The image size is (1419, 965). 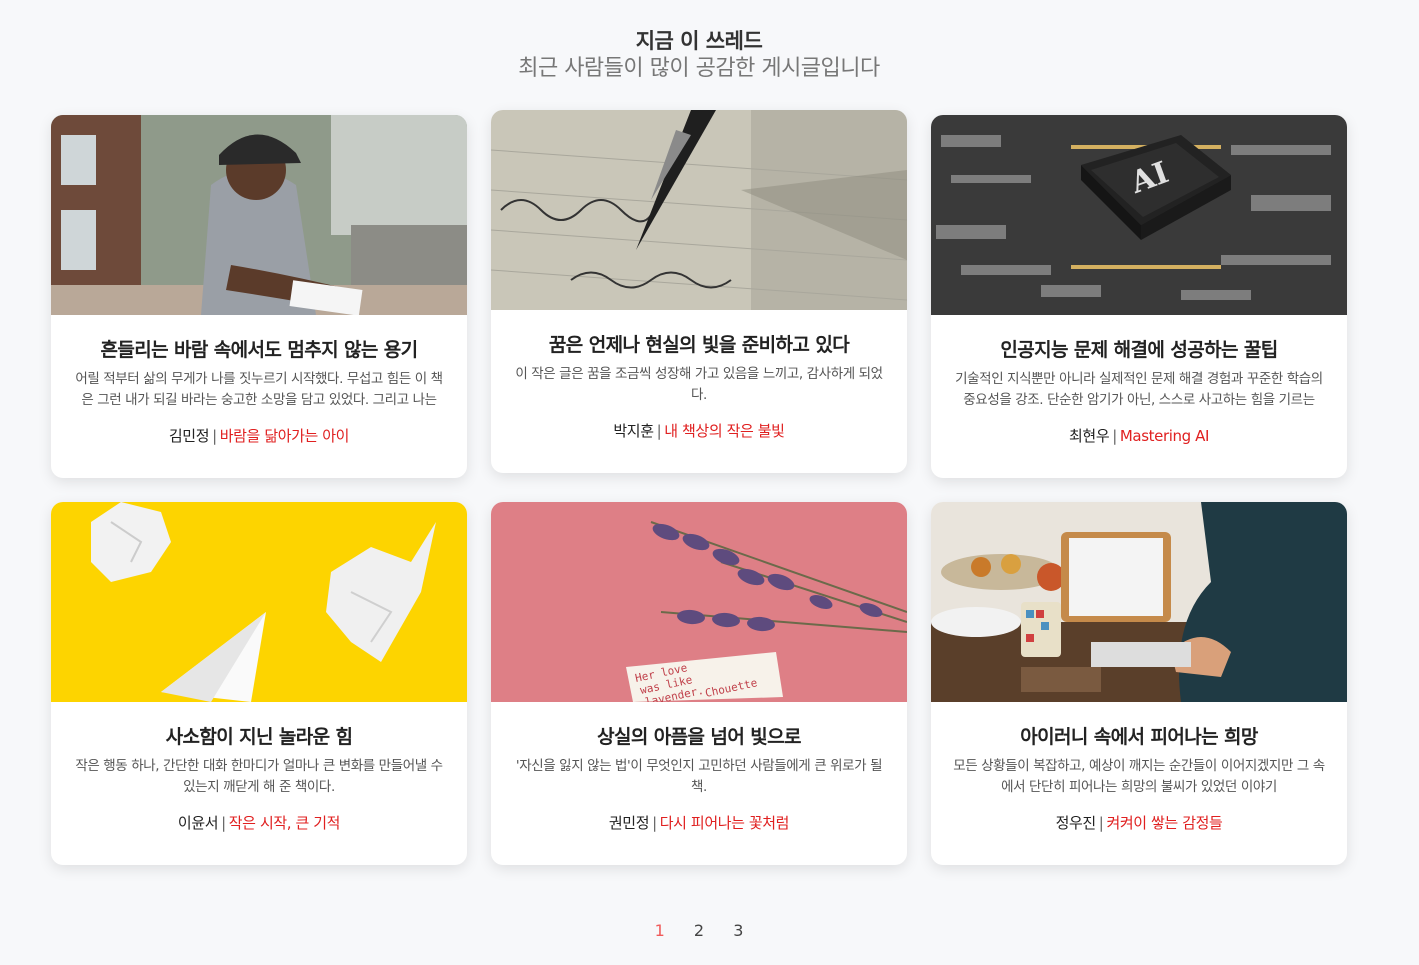 I want to click on fountain-pen-photo, so click(x=699, y=210).